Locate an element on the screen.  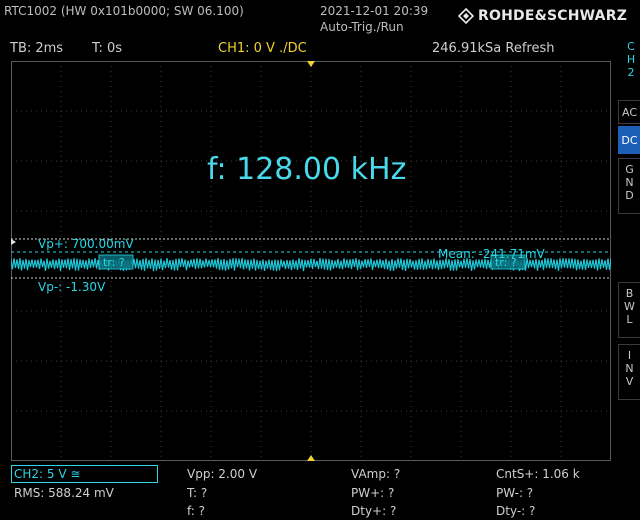
datetime-readout: 2021-12-01 20:39 is located at coordinates (374, 11).